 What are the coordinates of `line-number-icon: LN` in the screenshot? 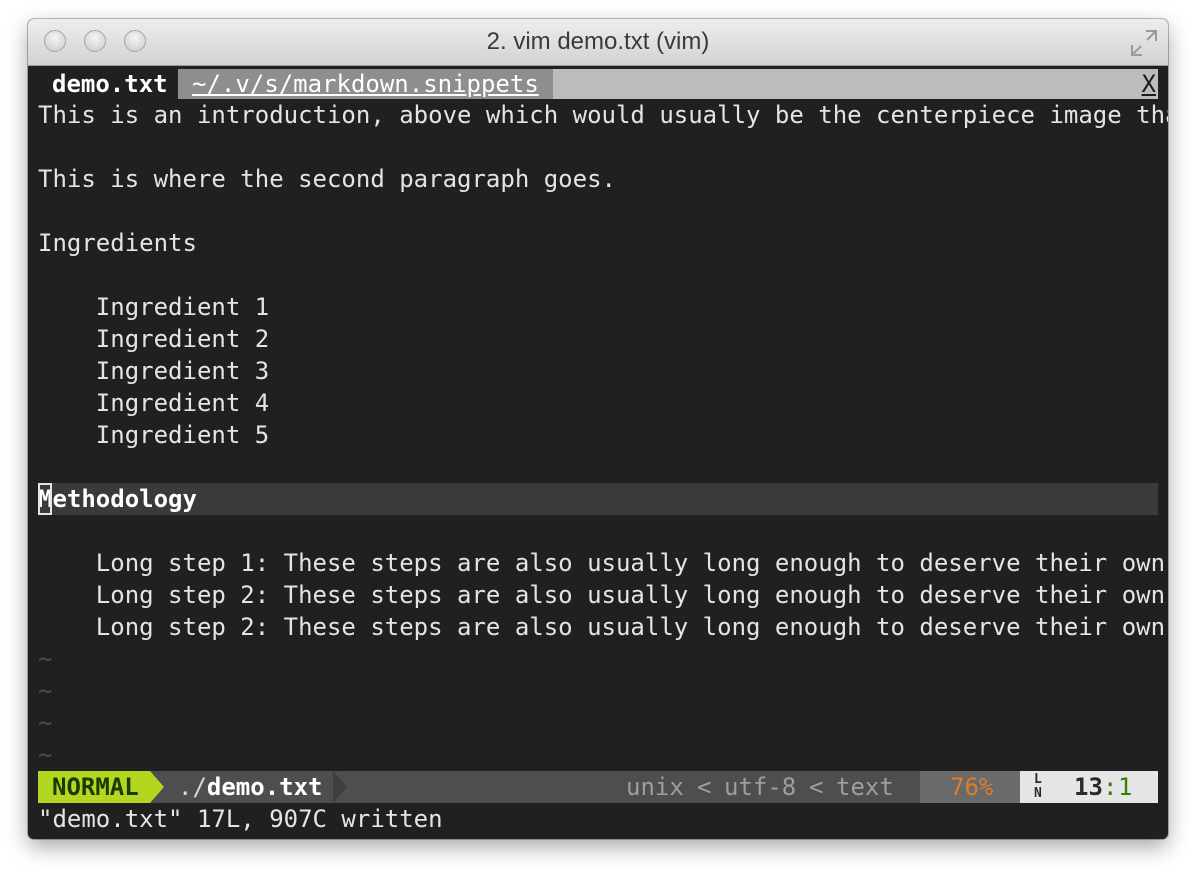 It's located at (1038, 786).